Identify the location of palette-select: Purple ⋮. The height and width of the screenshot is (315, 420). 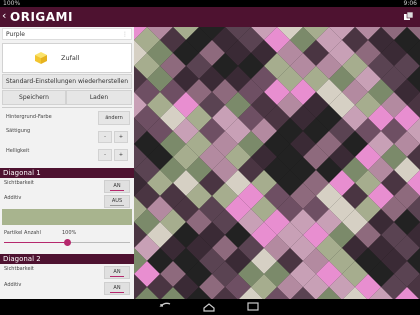
(67, 34).